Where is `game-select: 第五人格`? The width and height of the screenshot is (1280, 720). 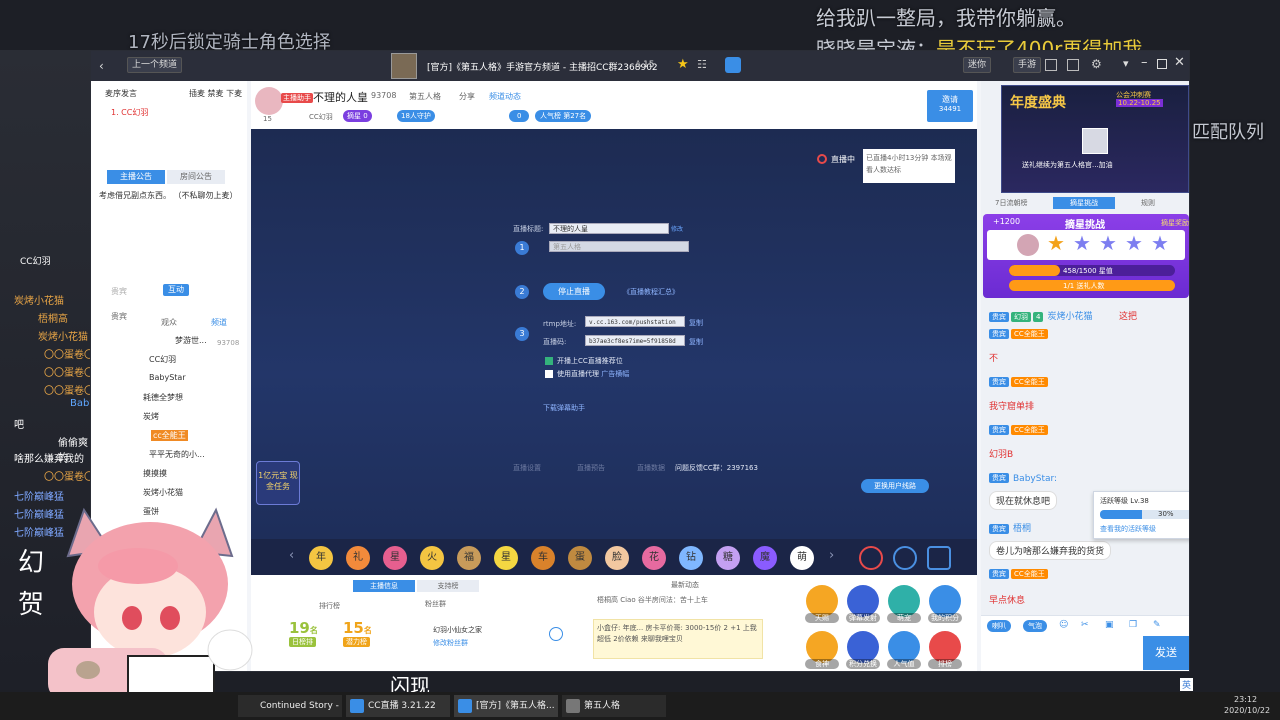 game-select: 第五人格 is located at coordinates (619, 246).